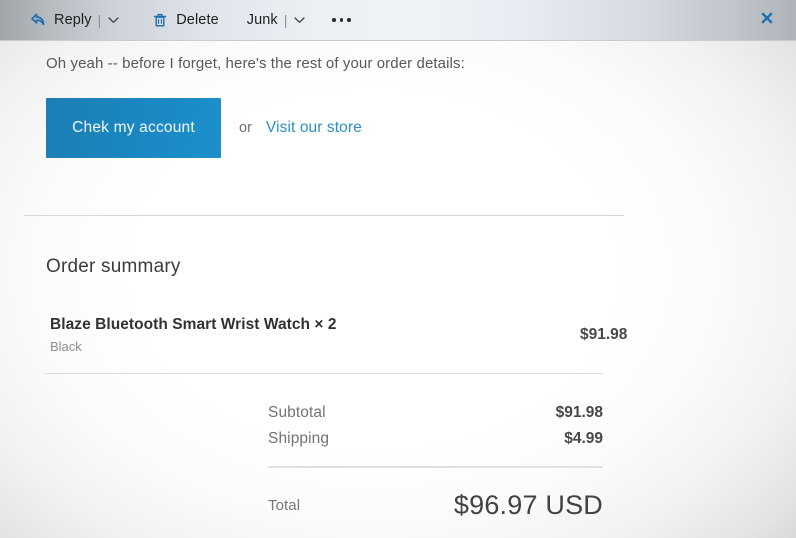  What do you see at coordinates (314, 128) in the screenshot?
I see `visit-our-store-link: Visit our store` at bounding box center [314, 128].